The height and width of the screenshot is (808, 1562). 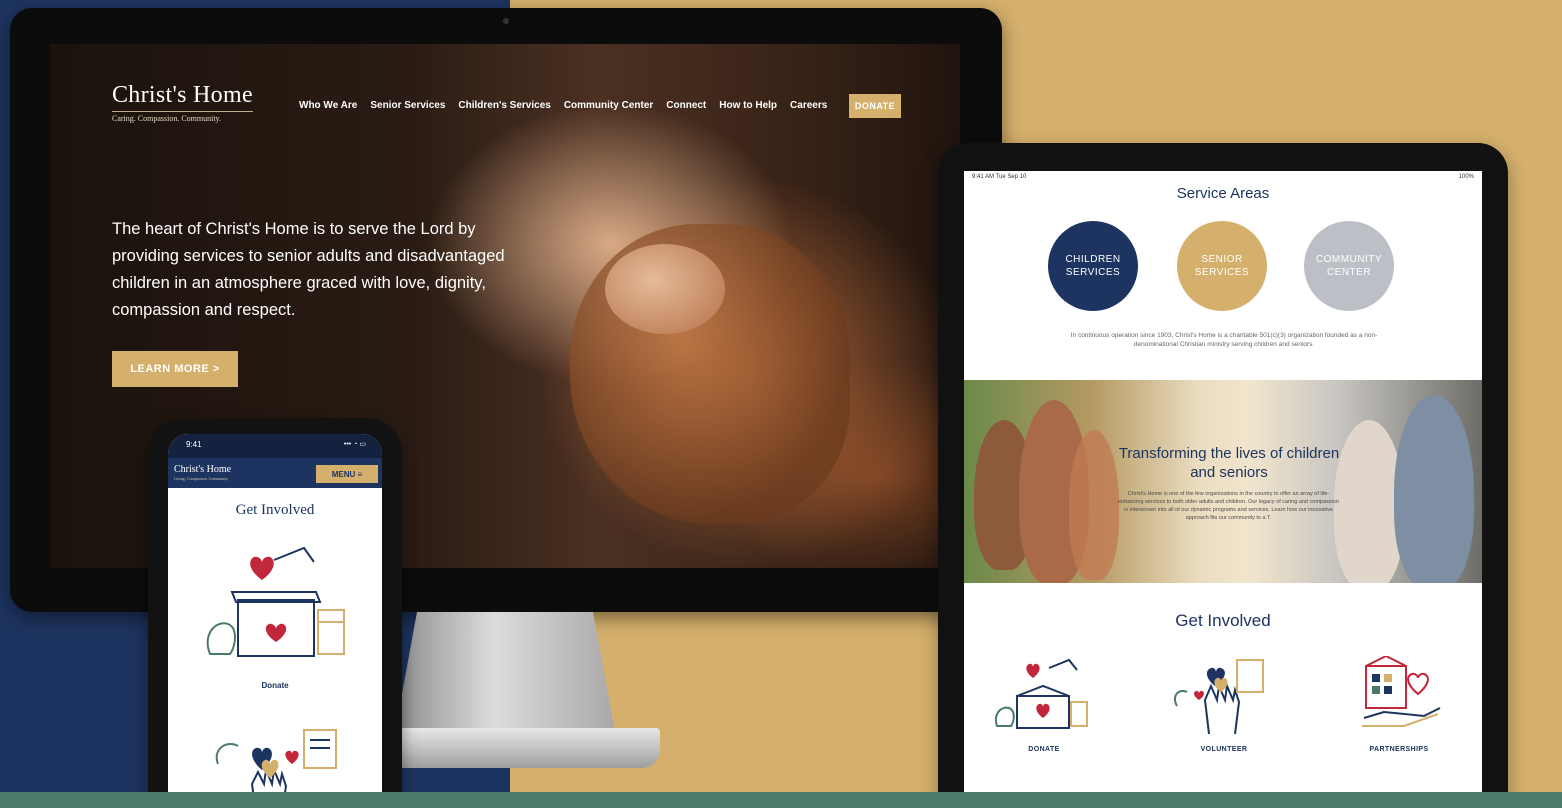 I want to click on nav-how-to-help: How to Help, so click(x=748, y=105).